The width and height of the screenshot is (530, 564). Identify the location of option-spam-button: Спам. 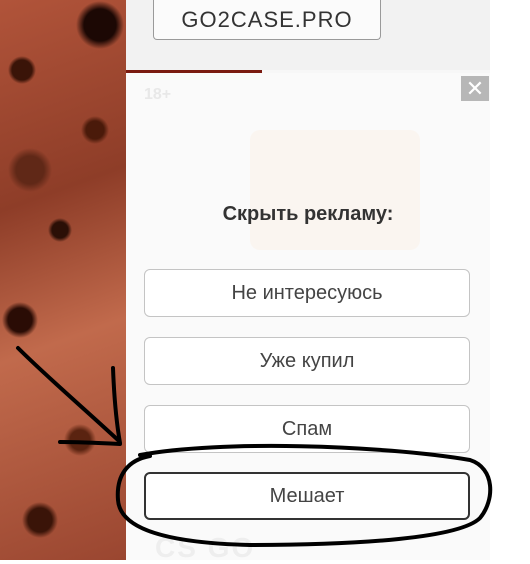
(307, 429).